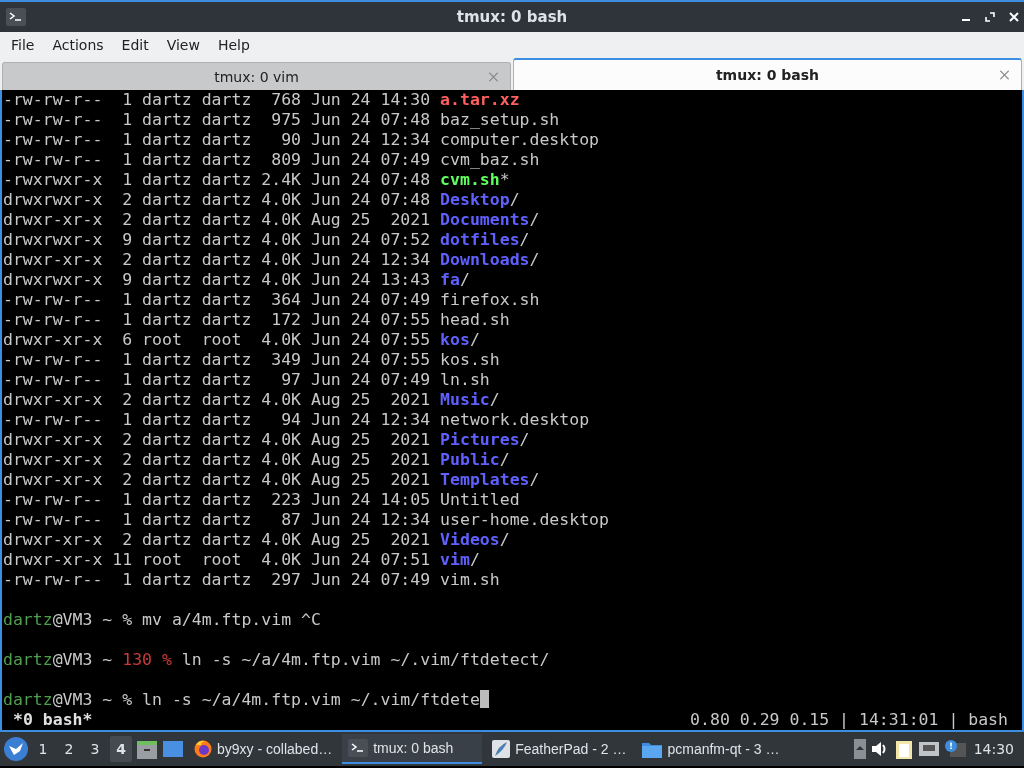 This screenshot has height=768, width=1024. What do you see at coordinates (95, 749) in the screenshot?
I see `workspace-button: 3` at bounding box center [95, 749].